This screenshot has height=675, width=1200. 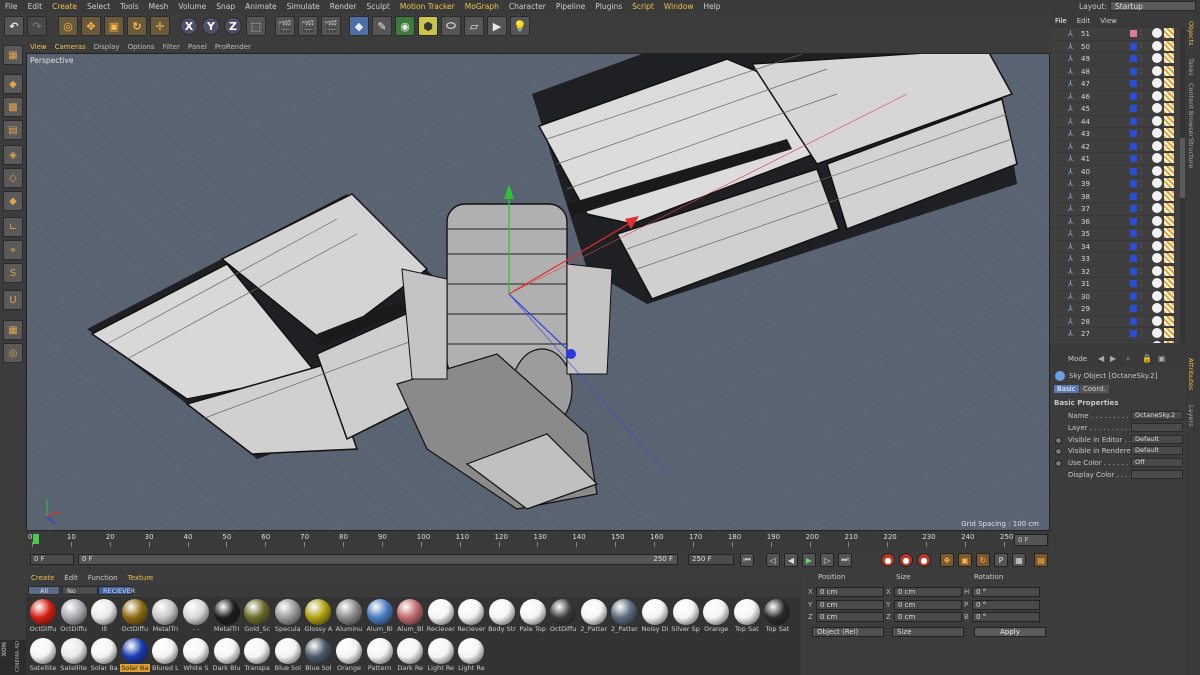 What do you see at coordinates (1117, 159) in the screenshot?
I see `object-row: ⅄ 41 ⁚` at bounding box center [1117, 159].